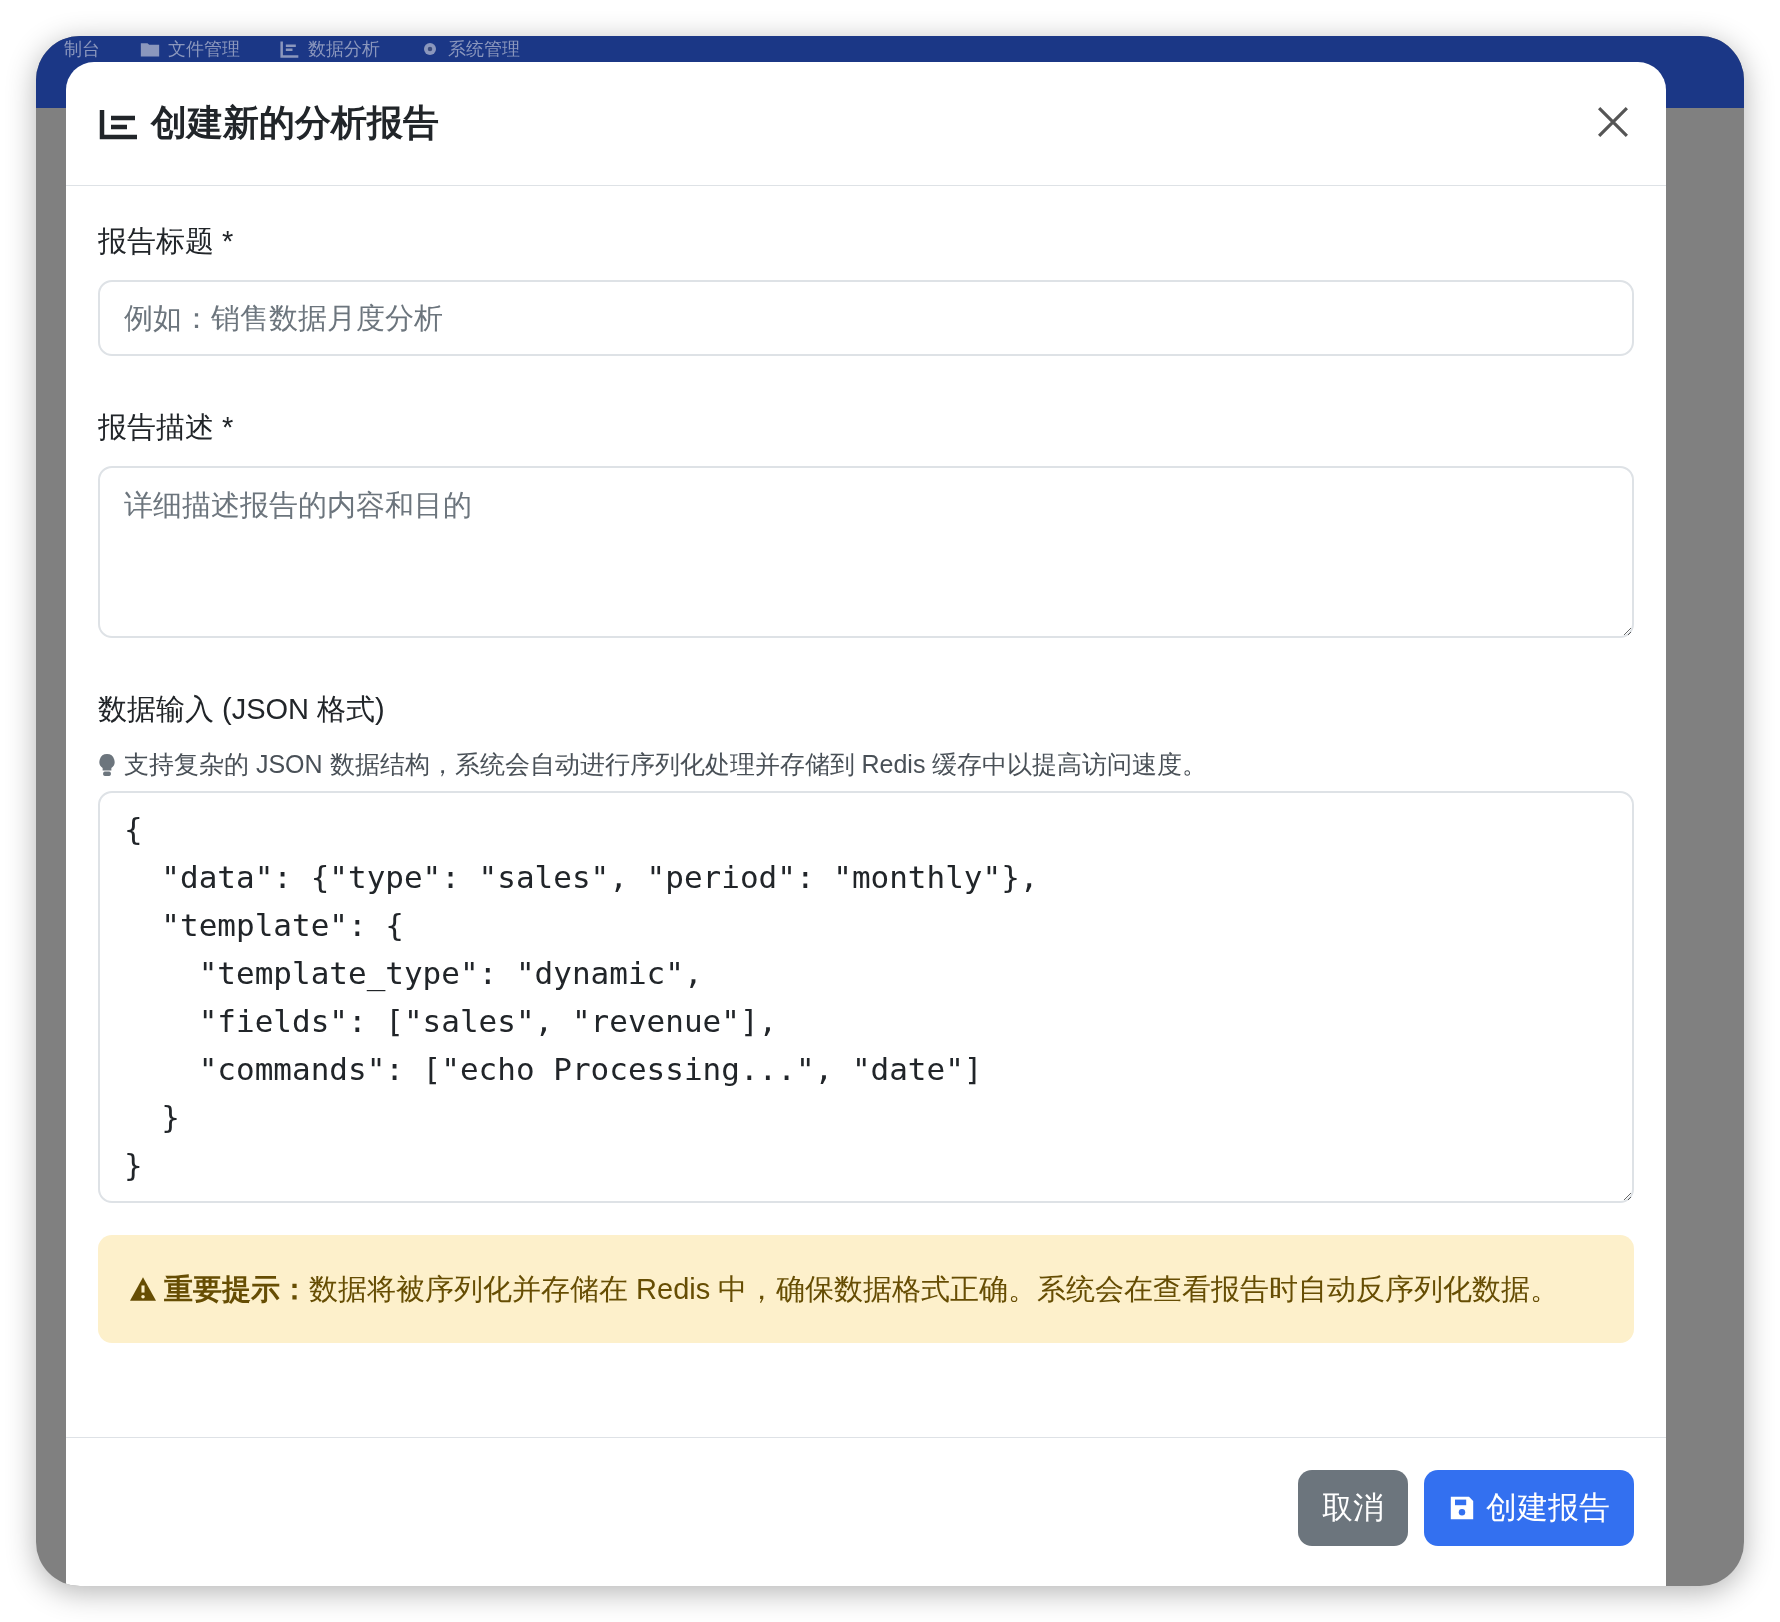  What do you see at coordinates (82, 49) in the screenshot?
I see `nav-item: 制台` at bounding box center [82, 49].